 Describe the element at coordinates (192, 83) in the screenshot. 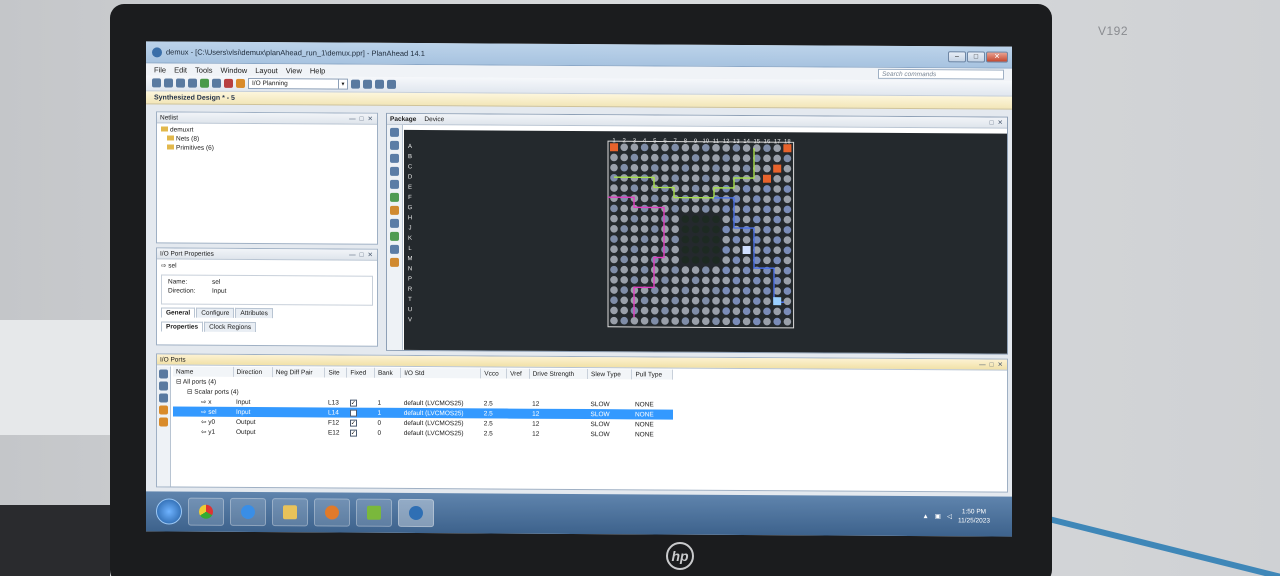

I see `copy-icon` at that location.